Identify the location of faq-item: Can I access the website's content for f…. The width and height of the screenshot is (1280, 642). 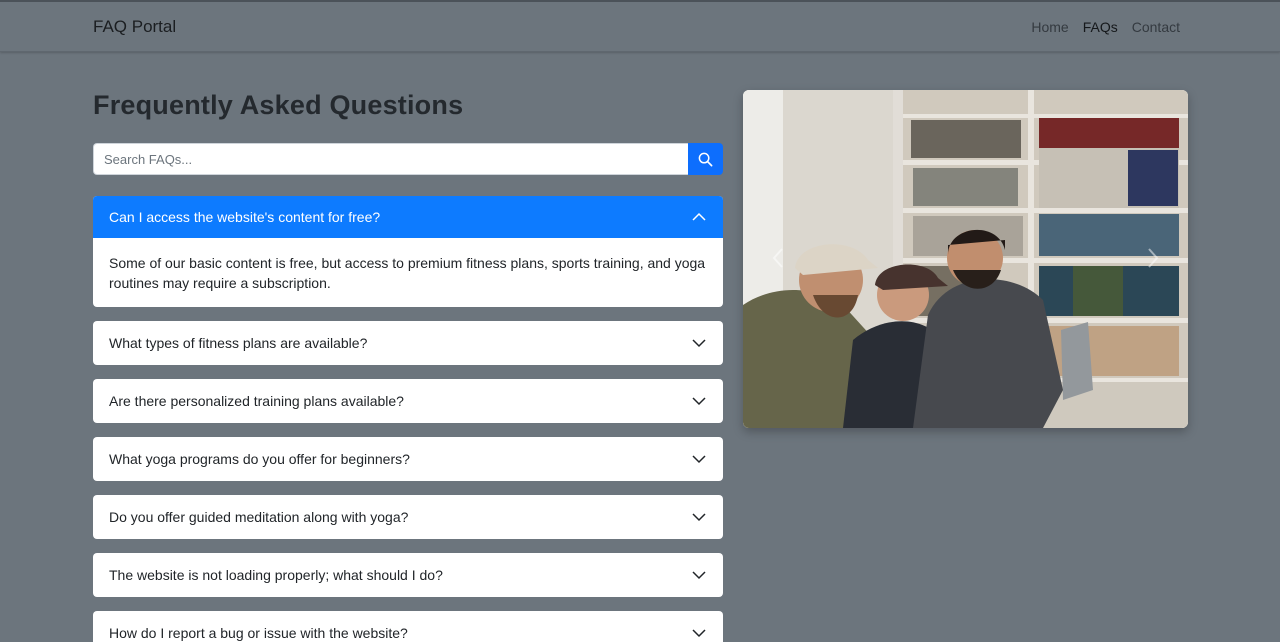
(408, 251).